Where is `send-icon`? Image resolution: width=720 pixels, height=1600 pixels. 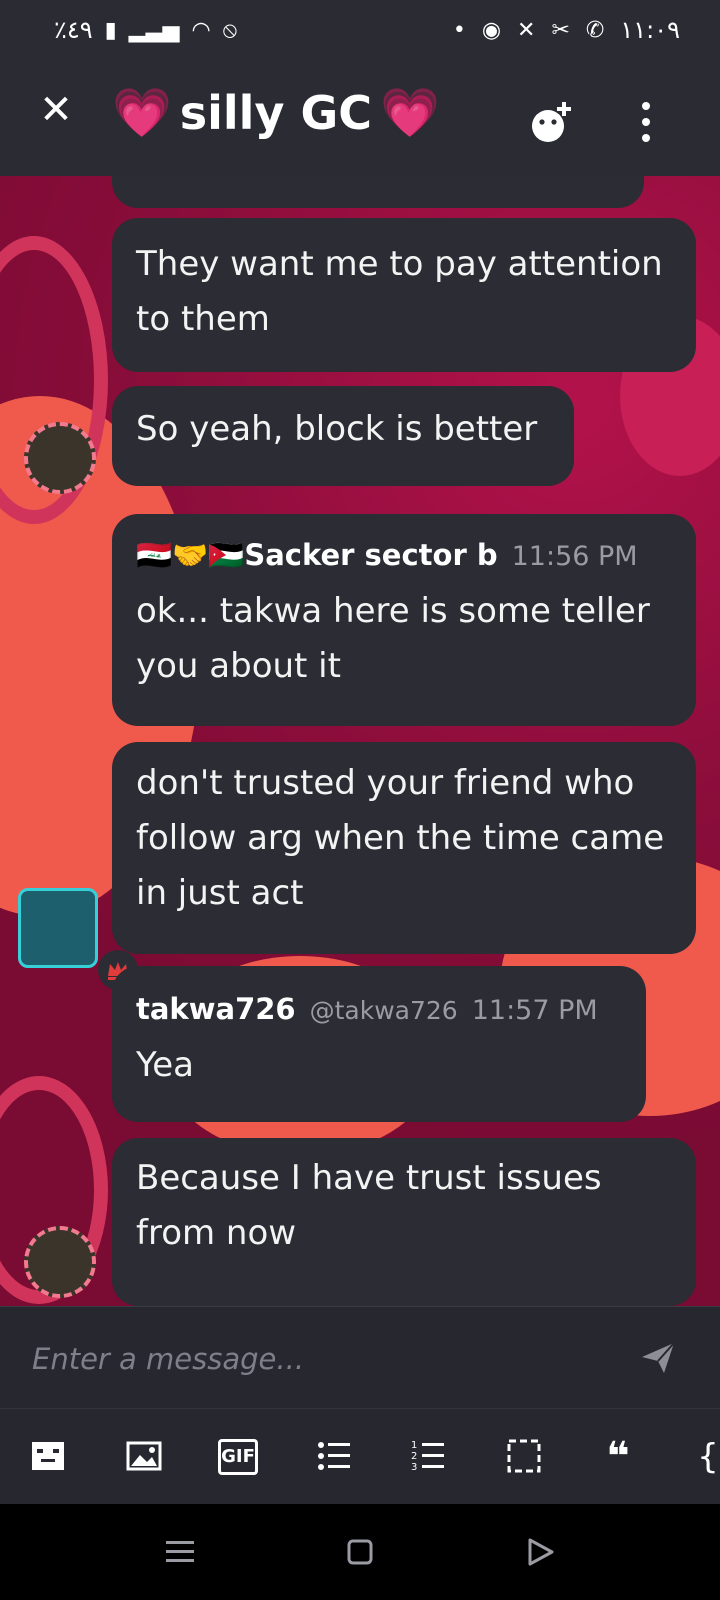
send-icon is located at coordinates (658, 1357).